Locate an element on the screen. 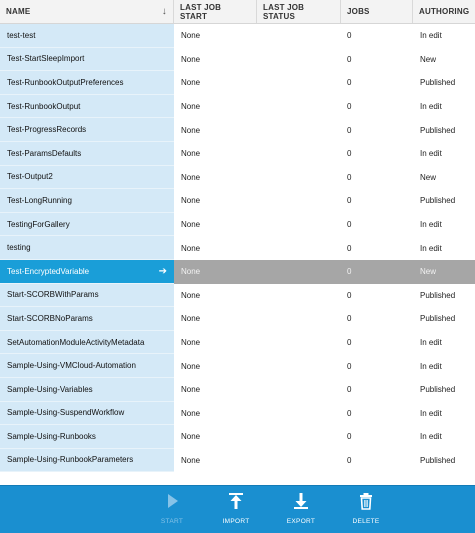 This screenshot has height=533, width=475. row-name-text: testing is located at coordinates (19, 248).